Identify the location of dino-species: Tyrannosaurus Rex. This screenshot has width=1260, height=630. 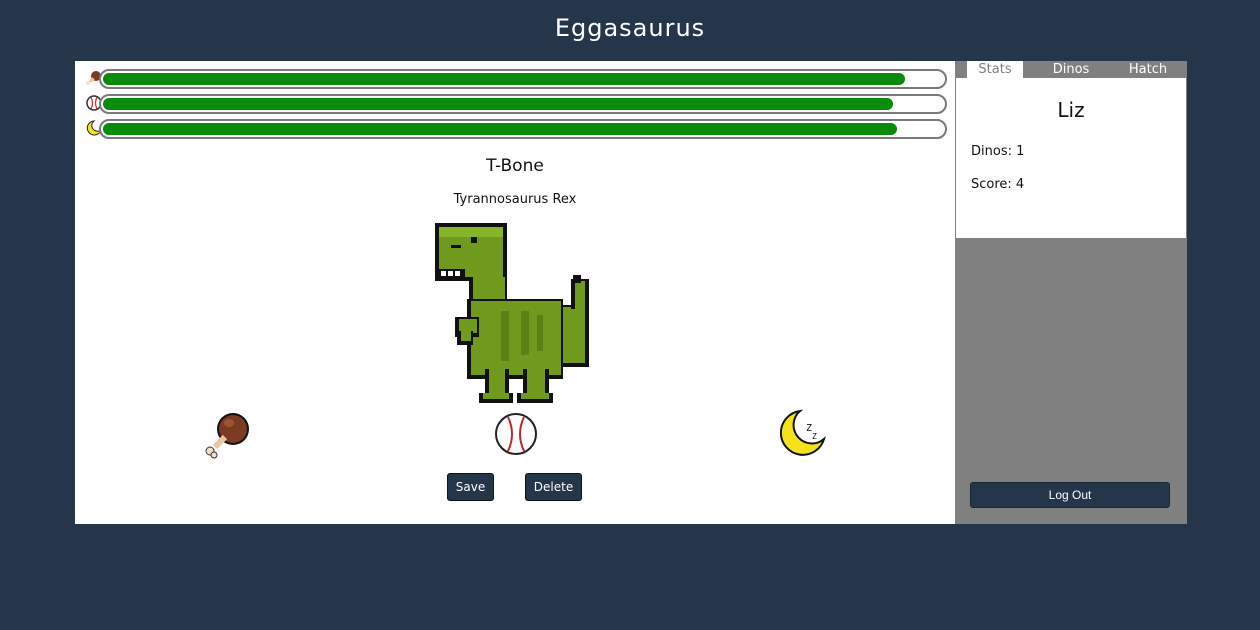
(515, 199).